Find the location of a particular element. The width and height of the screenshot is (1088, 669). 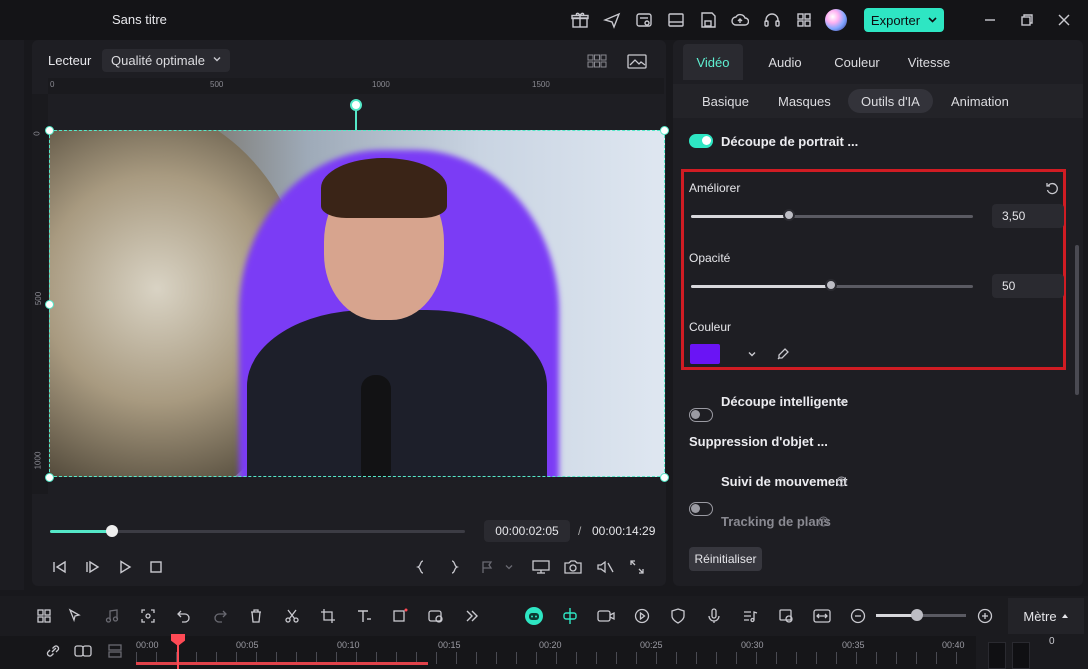

mark-in-icon is located at coordinates (421, 567).